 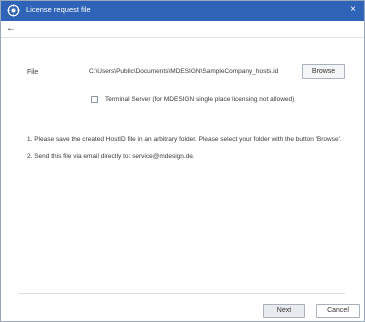 What do you see at coordinates (94, 99) in the screenshot?
I see `terminal-server-checkbox` at bounding box center [94, 99].